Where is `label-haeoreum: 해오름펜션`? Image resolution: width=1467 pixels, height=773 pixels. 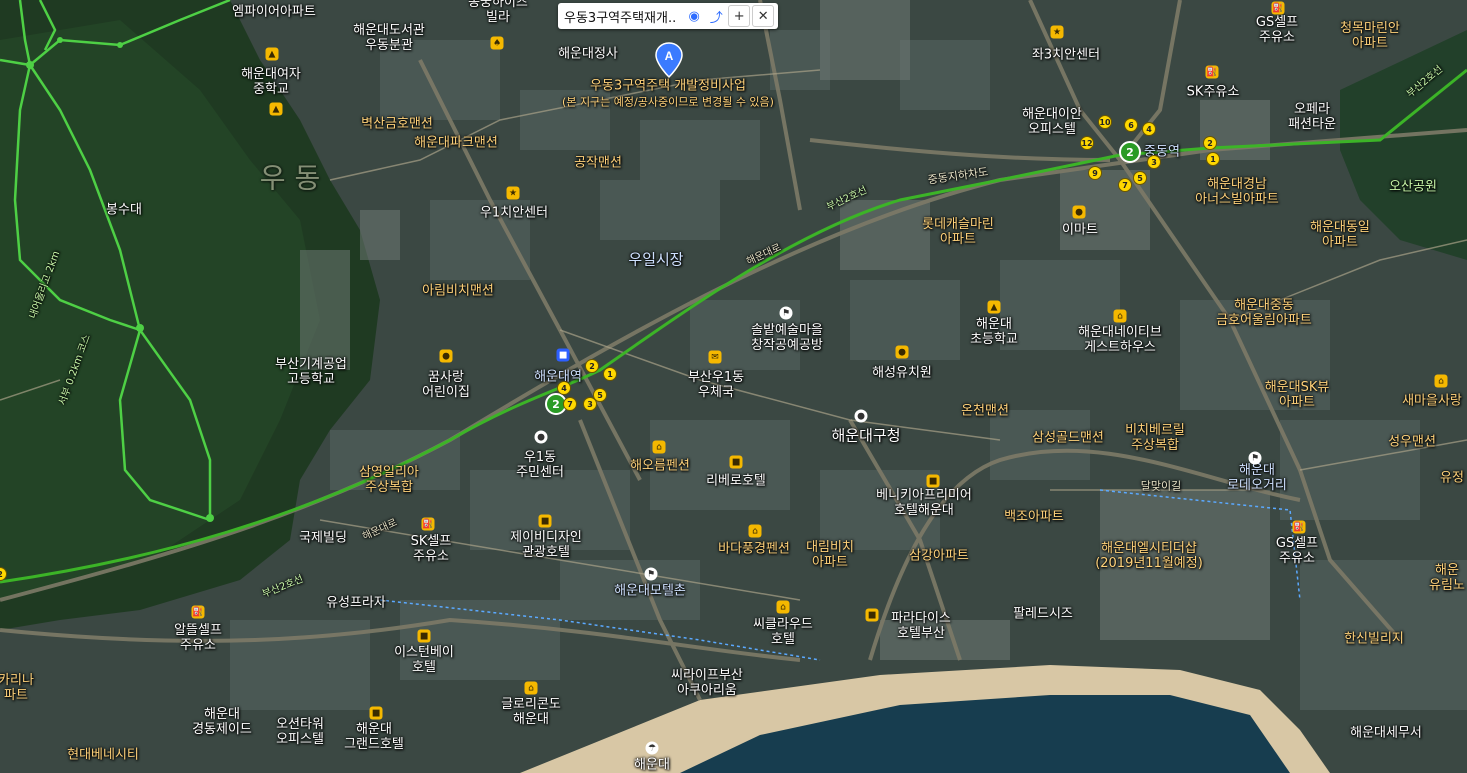 label-haeoreum: 해오름펜션 is located at coordinates (660, 466).